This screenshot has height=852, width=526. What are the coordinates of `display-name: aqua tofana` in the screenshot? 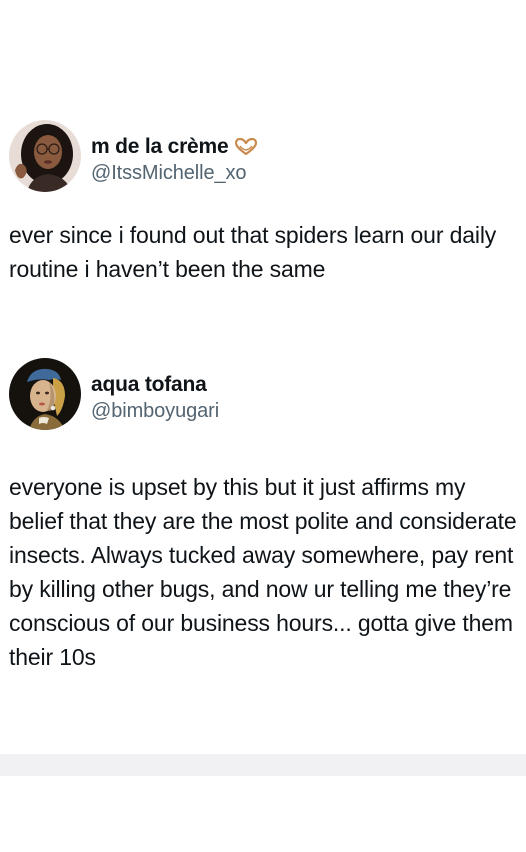 It's located at (149, 385).